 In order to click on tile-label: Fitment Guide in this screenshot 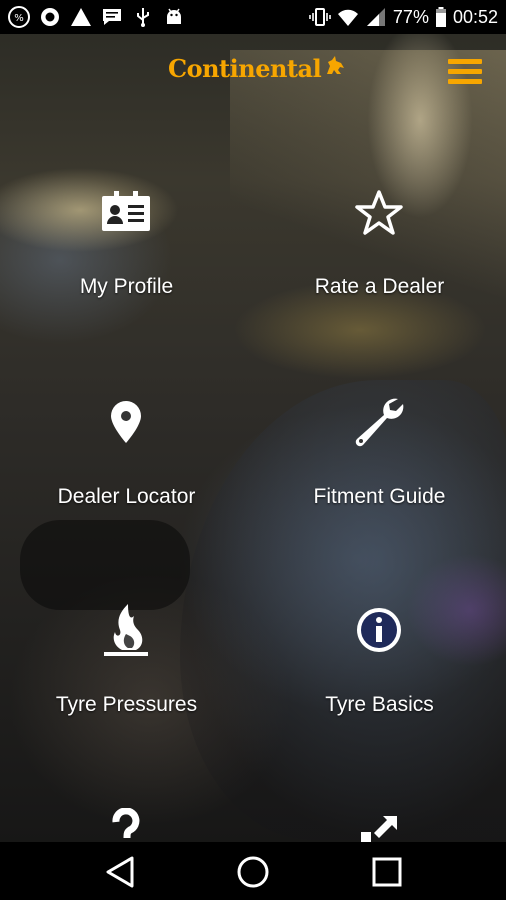, I will do `click(379, 496)`.